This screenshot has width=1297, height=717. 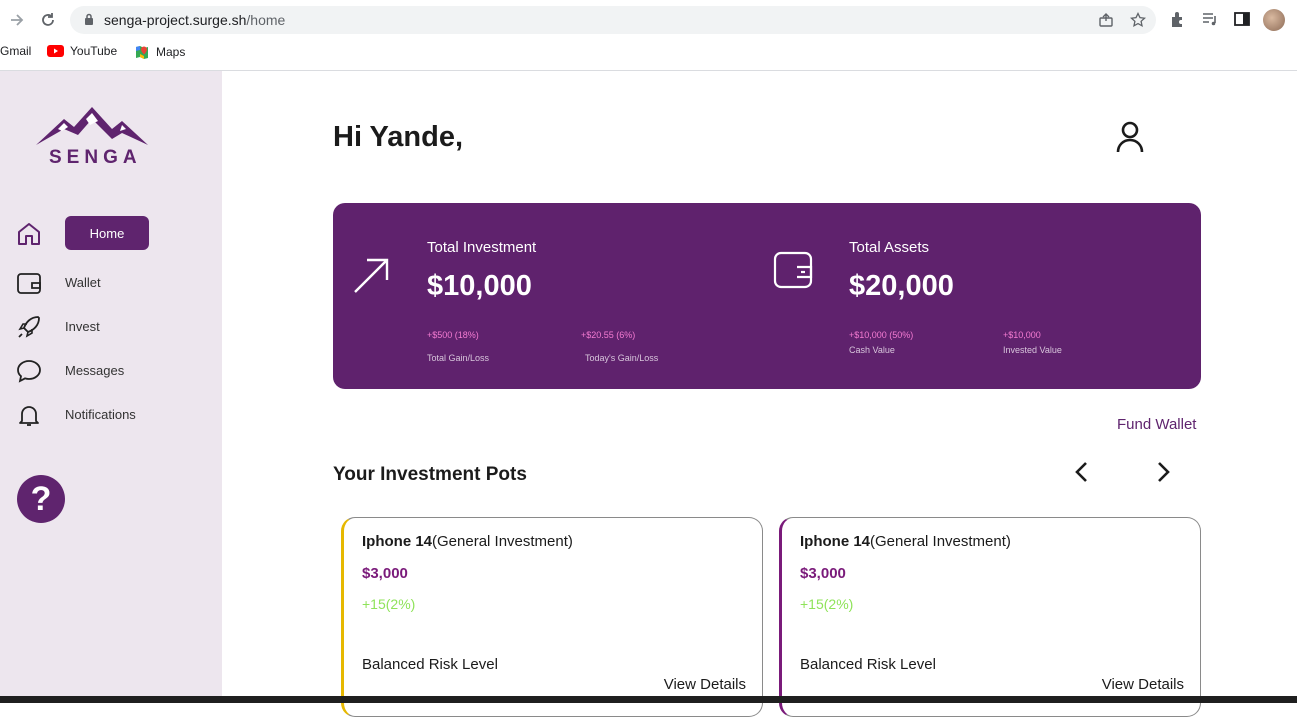 What do you see at coordinates (1210, 19) in the screenshot?
I see `media-queue-icon` at bounding box center [1210, 19].